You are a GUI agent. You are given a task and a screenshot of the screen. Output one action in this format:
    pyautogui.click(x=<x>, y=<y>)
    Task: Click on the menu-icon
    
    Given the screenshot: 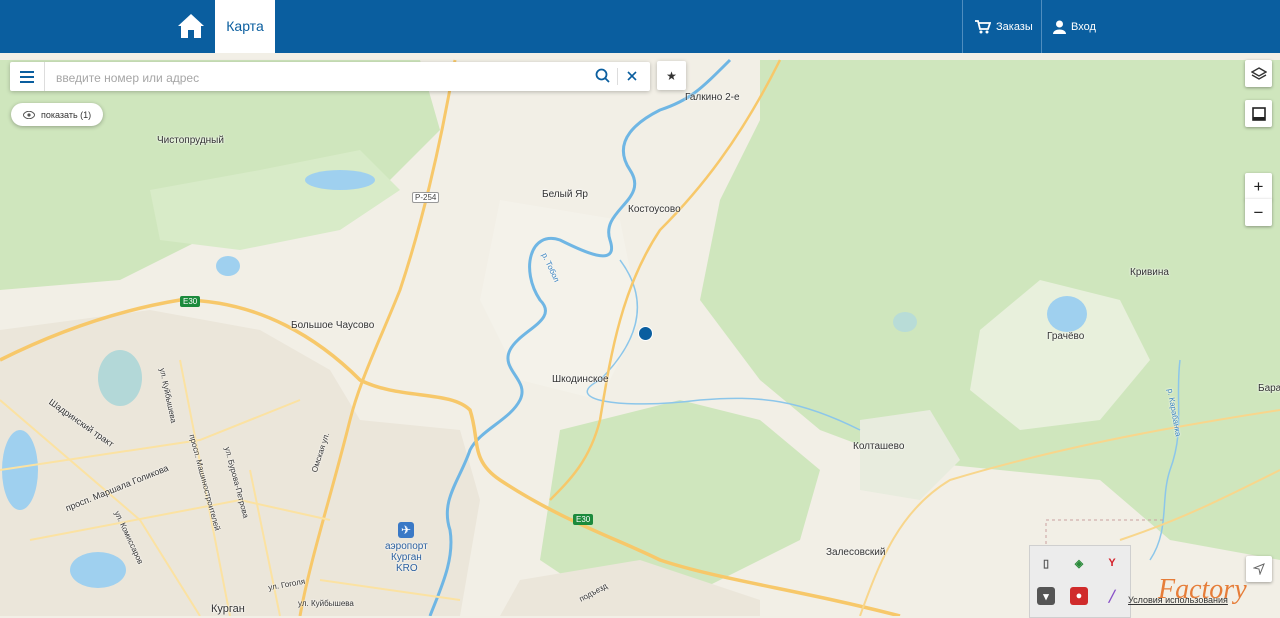 What is the action you would take?
    pyautogui.click(x=27, y=76)
    